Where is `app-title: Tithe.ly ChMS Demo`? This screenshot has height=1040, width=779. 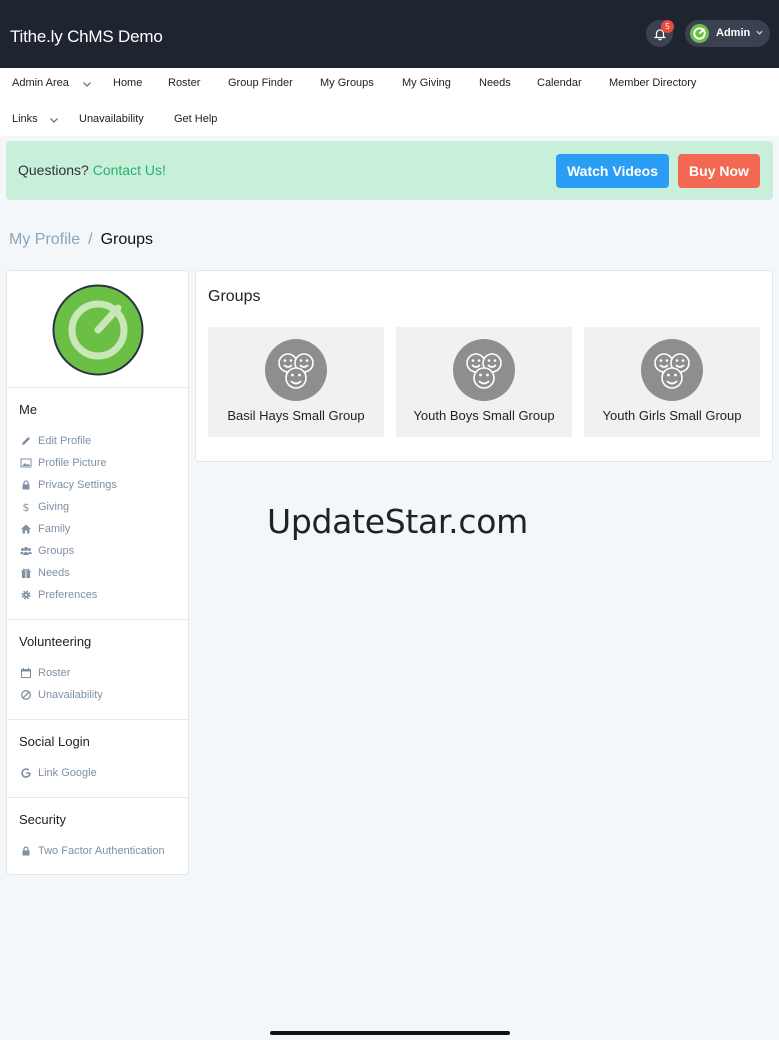 app-title: Tithe.ly ChMS Demo is located at coordinates (86, 37).